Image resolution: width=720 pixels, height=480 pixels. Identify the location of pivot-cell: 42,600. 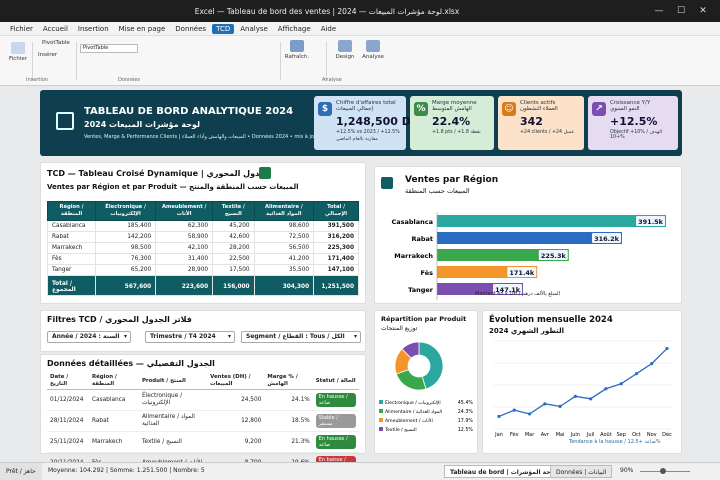
(233, 236).